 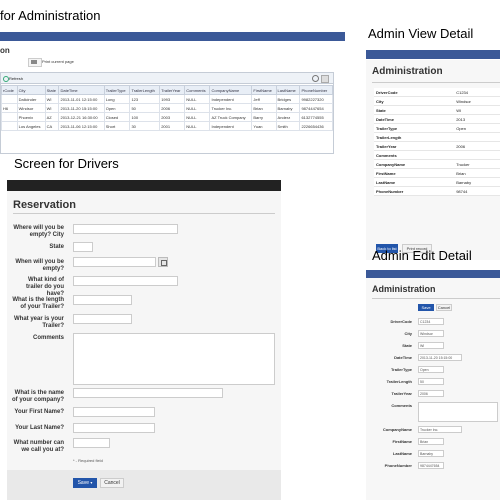 What do you see at coordinates (264, 90) in the screenshot?
I see `column-header: FirstName` at bounding box center [264, 90].